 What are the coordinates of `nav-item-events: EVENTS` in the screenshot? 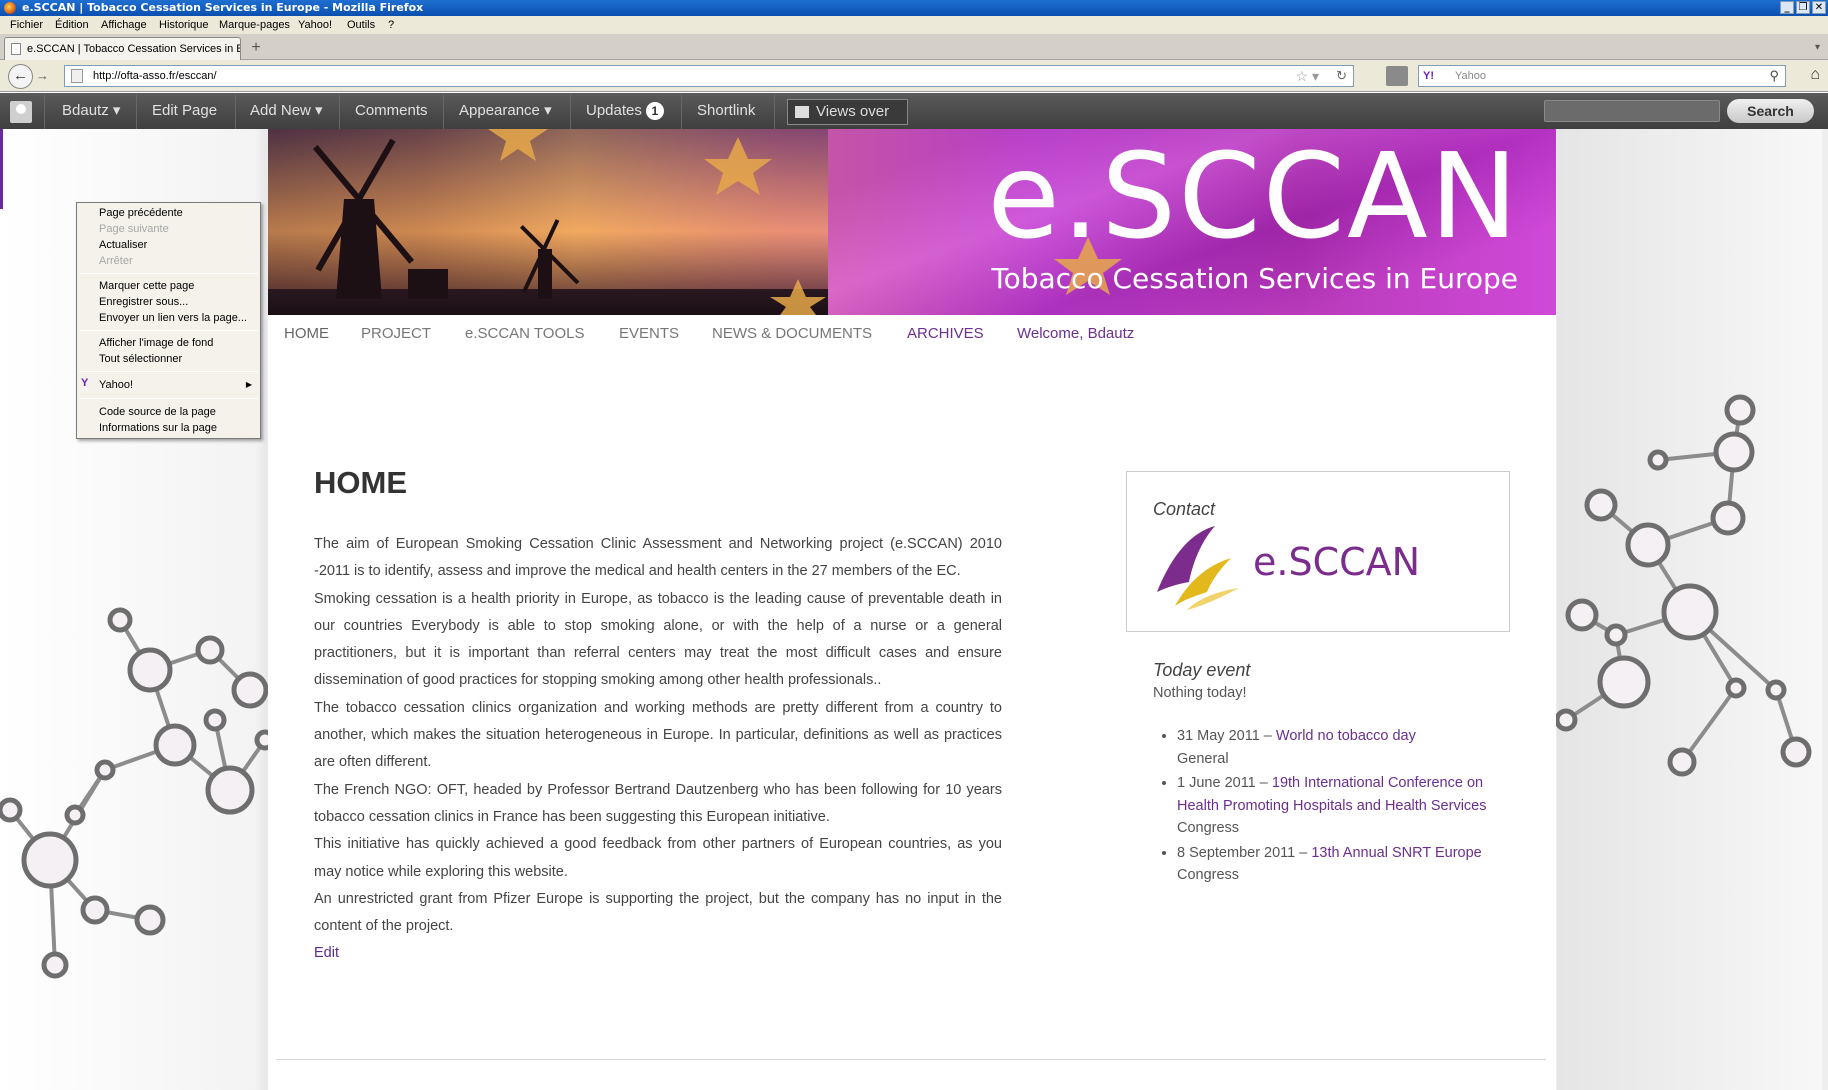 It's located at (649, 333).